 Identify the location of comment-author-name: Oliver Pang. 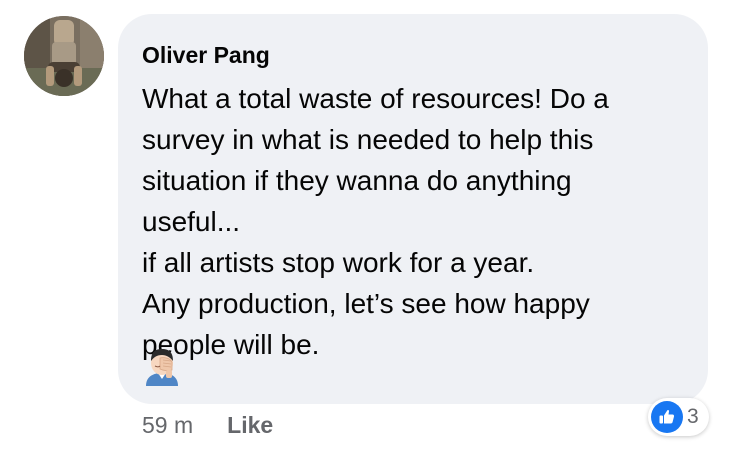
(413, 55).